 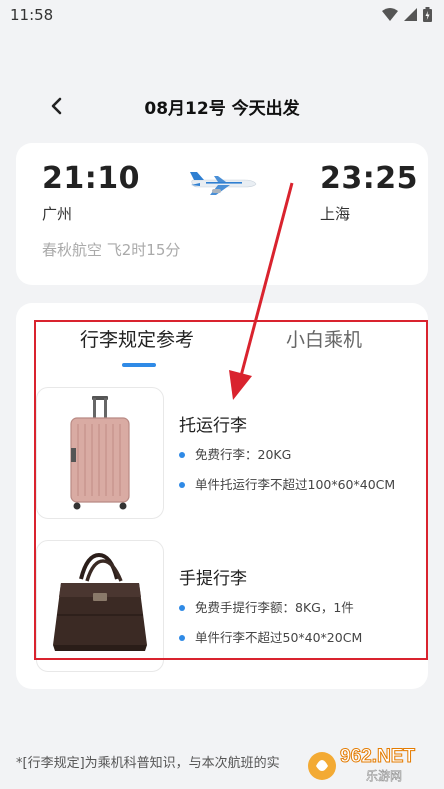 I want to click on watermark-sub: 乐游网, so click(x=384, y=776).